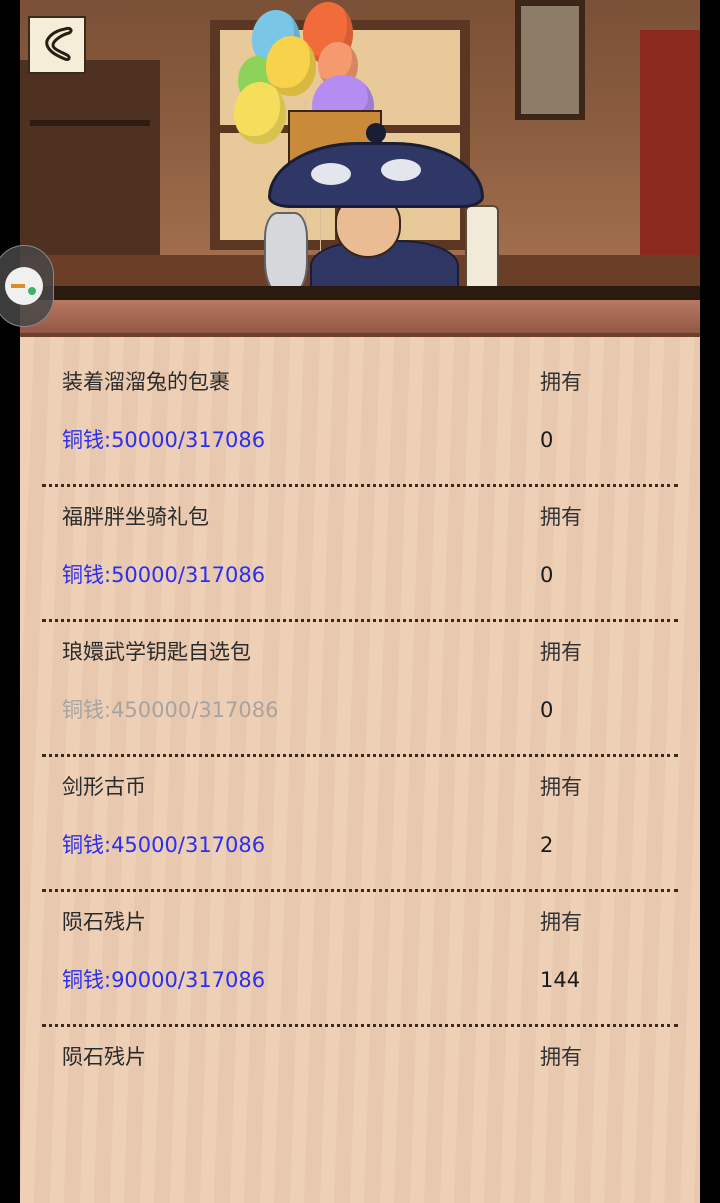  What do you see at coordinates (360, 952) in the screenshot?
I see `list-item: 陨石残片 拥有 铜钱:90000/317086 144` at bounding box center [360, 952].